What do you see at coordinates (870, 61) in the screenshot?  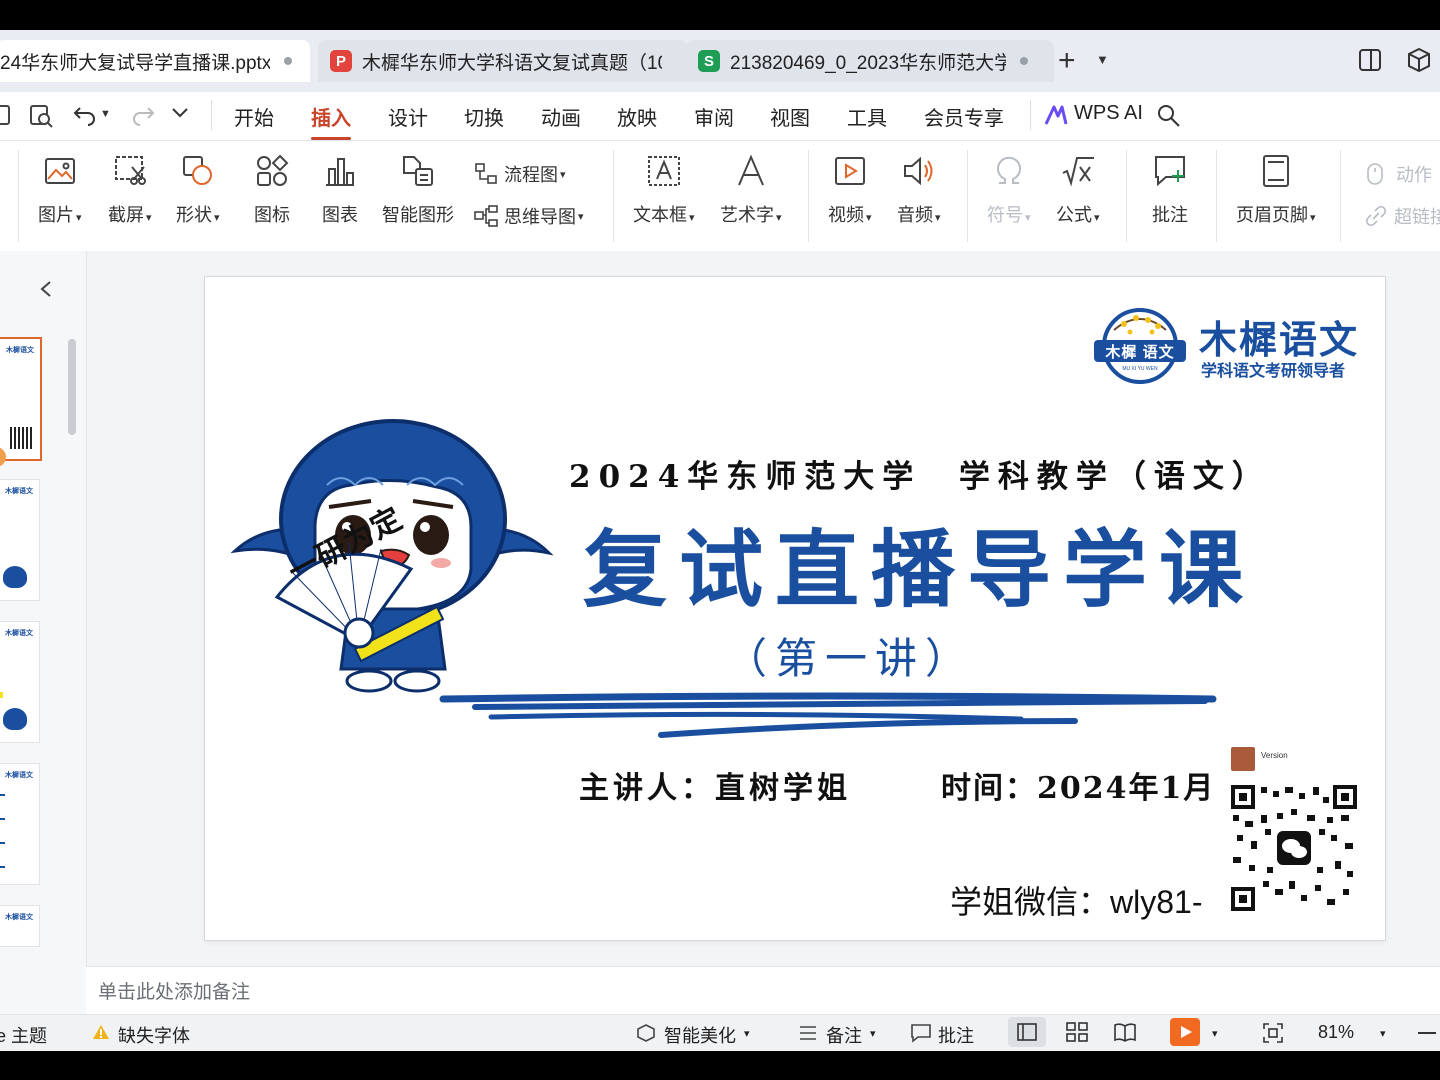 I see `tab-document-sheet: S 213820469_0_2023华东师范大学` at bounding box center [870, 61].